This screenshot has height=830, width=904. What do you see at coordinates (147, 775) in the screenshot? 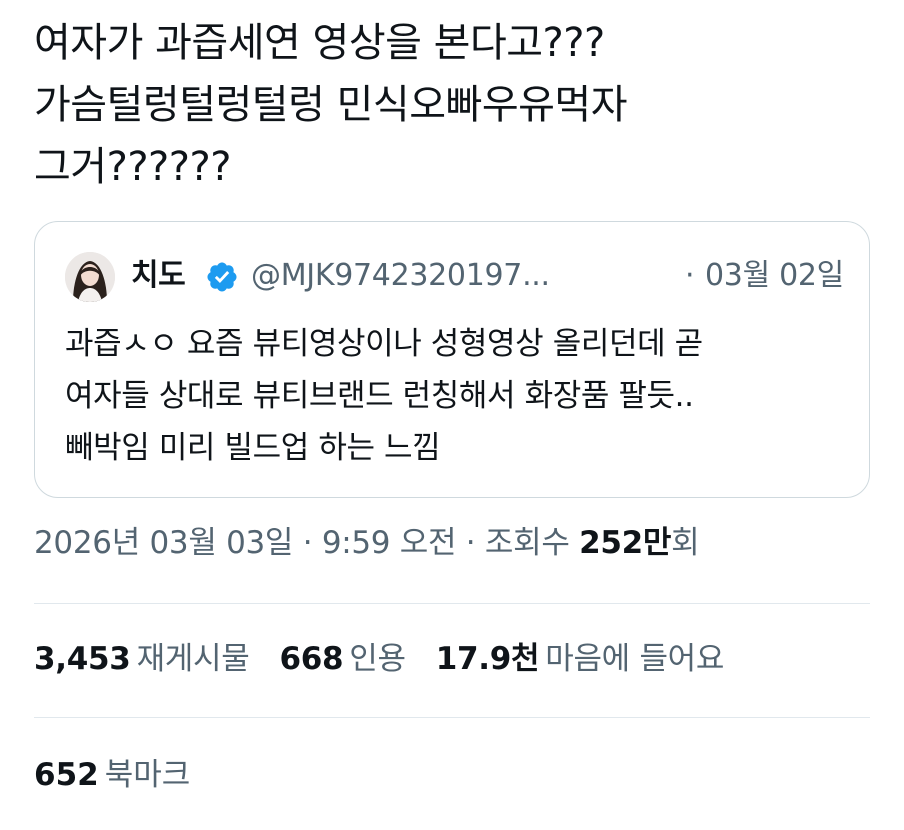
I see `bookmarks-label: 북마크` at bounding box center [147, 775].